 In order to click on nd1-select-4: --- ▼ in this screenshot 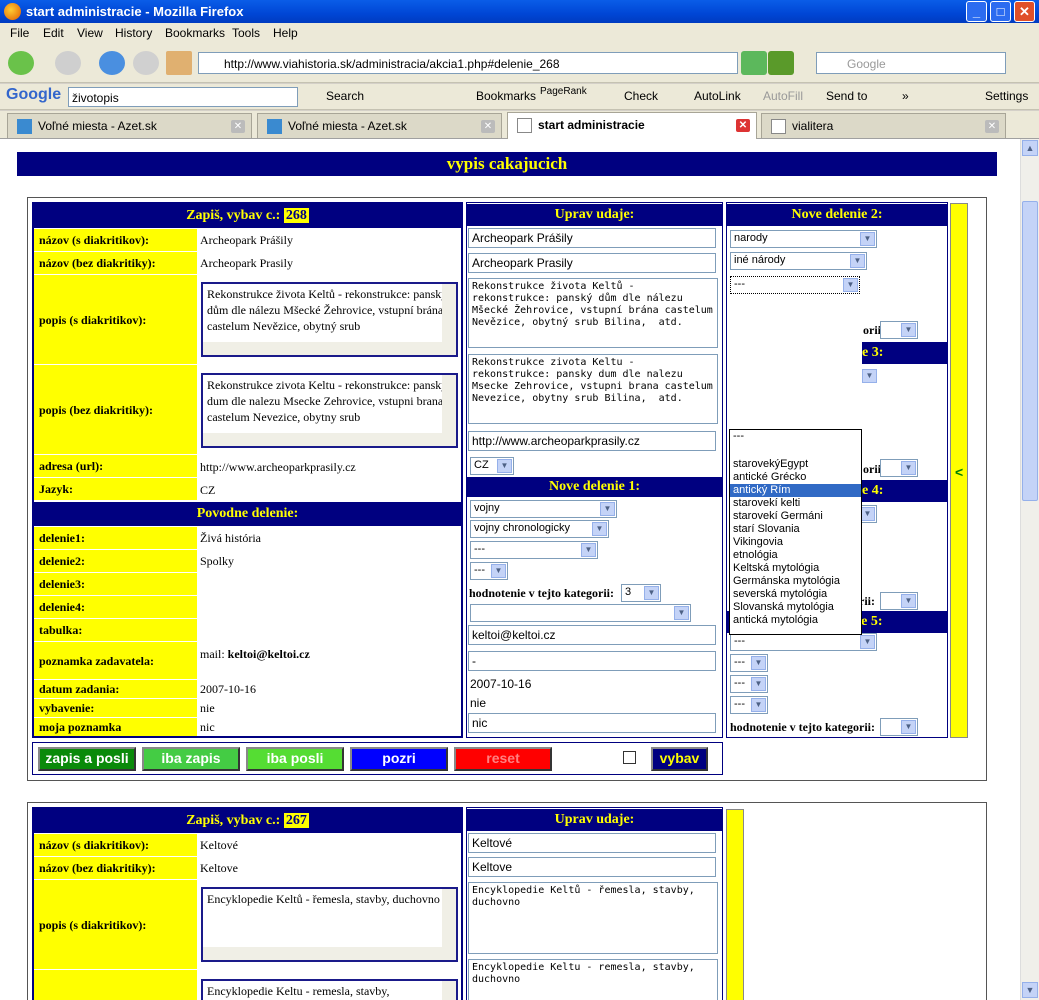, I will do `click(489, 571)`.